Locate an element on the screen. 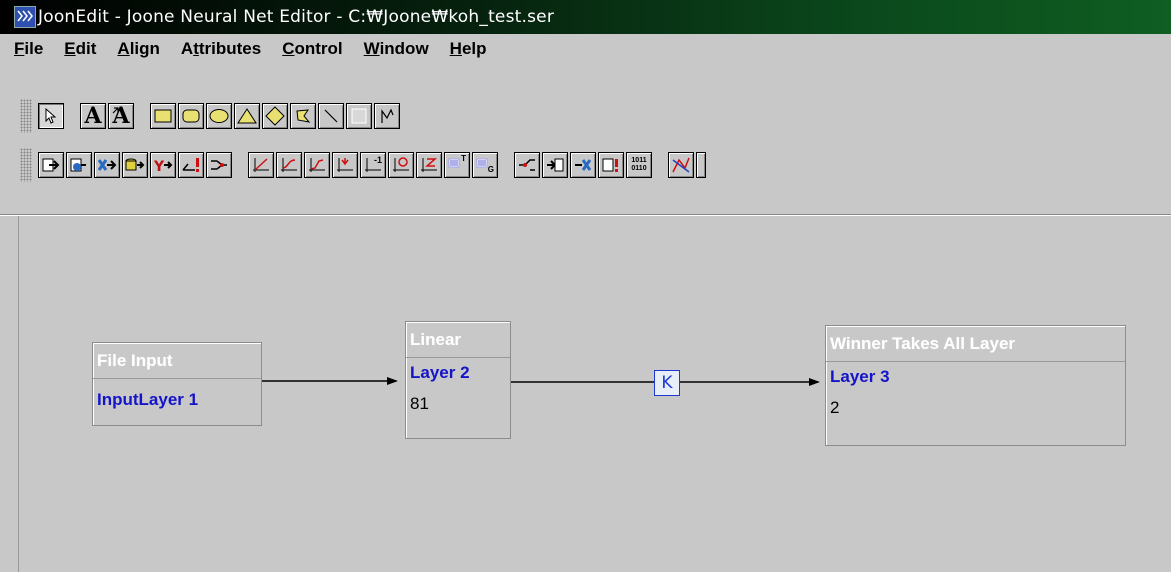 This screenshot has width=1171, height=572. kohonen-synapse: K is located at coordinates (667, 383).